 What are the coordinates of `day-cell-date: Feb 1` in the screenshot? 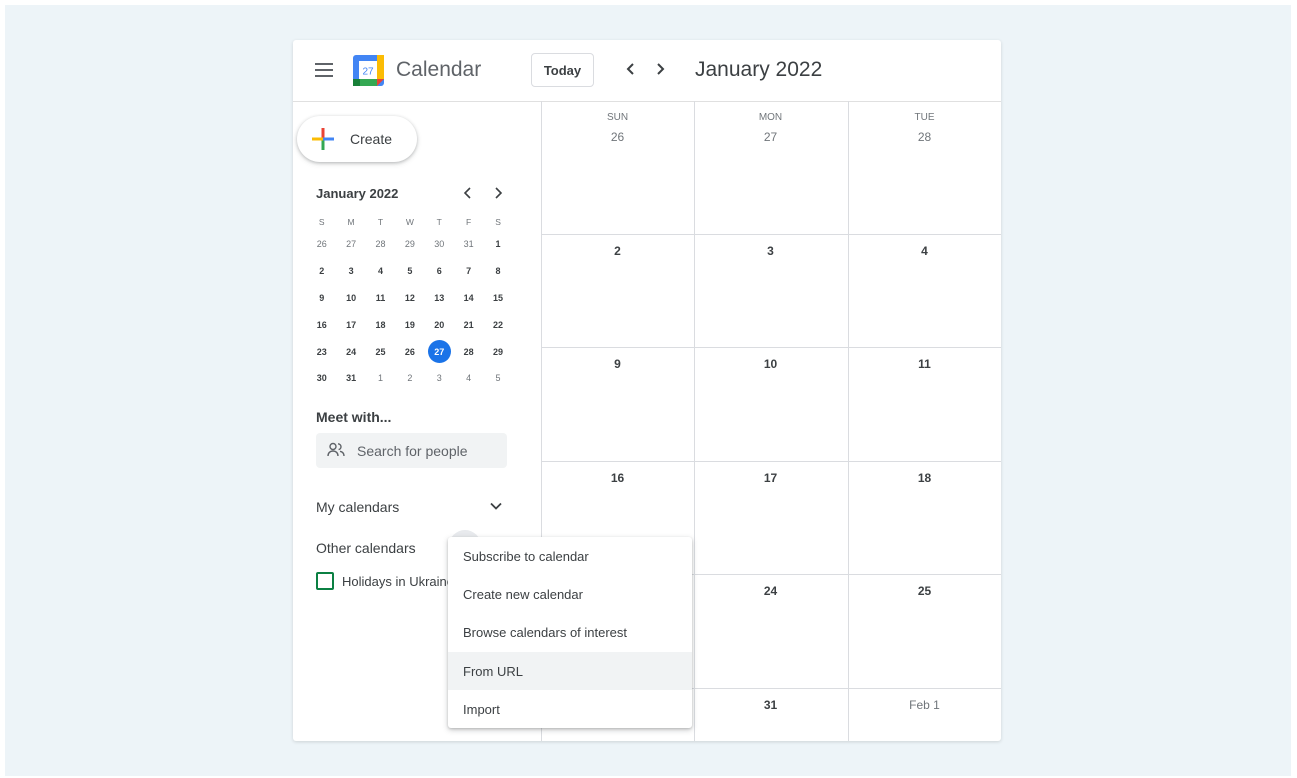 It's located at (924, 705).